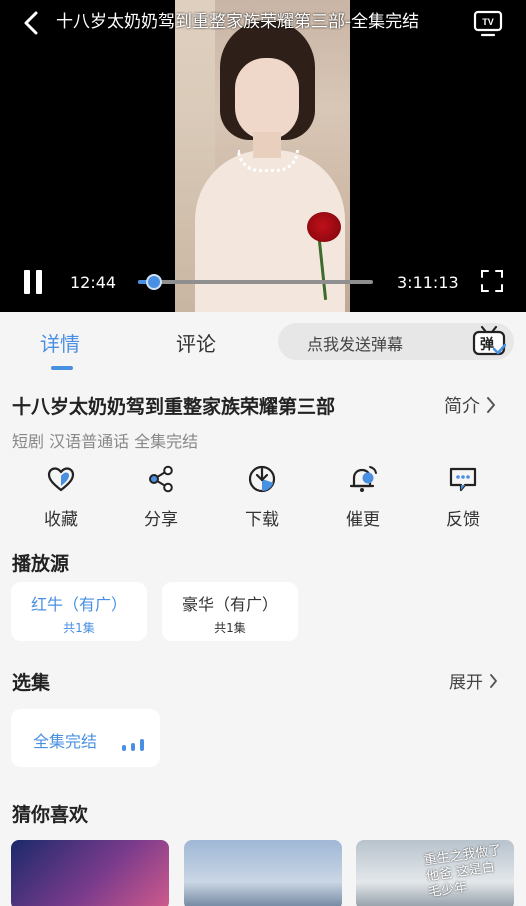 Image resolution: width=526 pixels, height=906 pixels. I want to click on episode-label: 全集完结, so click(65, 741).